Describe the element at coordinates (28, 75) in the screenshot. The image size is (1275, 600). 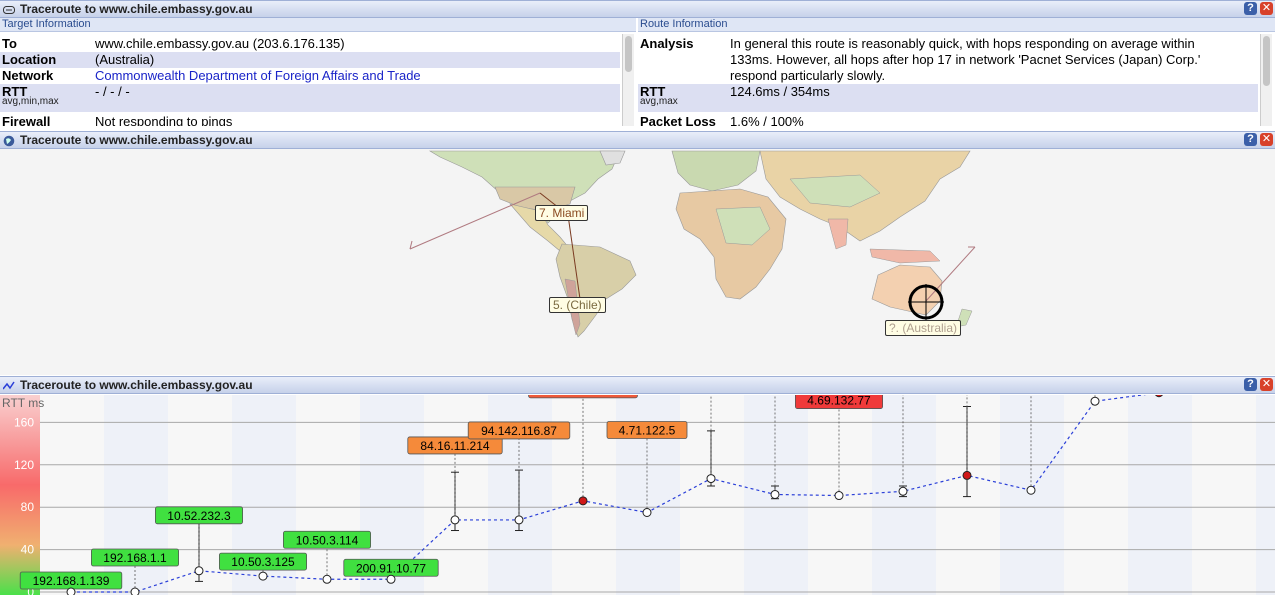
I see `row-key: Network` at that location.